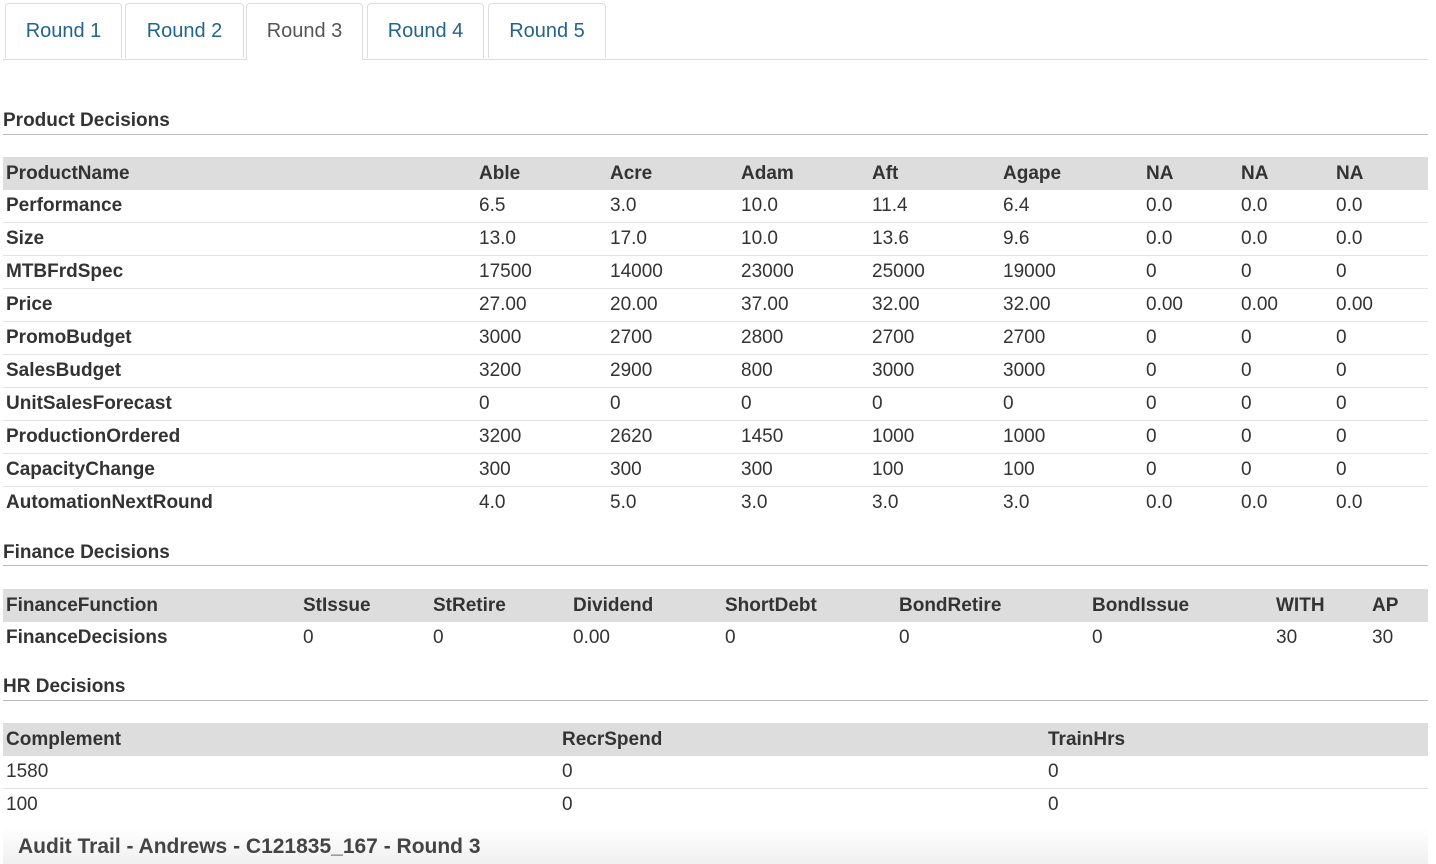 This screenshot has width=1436, height=864. Describe the element at coordinates (425, 30) in the screenshot. I see `tab-round-4: Round 4` at that location.